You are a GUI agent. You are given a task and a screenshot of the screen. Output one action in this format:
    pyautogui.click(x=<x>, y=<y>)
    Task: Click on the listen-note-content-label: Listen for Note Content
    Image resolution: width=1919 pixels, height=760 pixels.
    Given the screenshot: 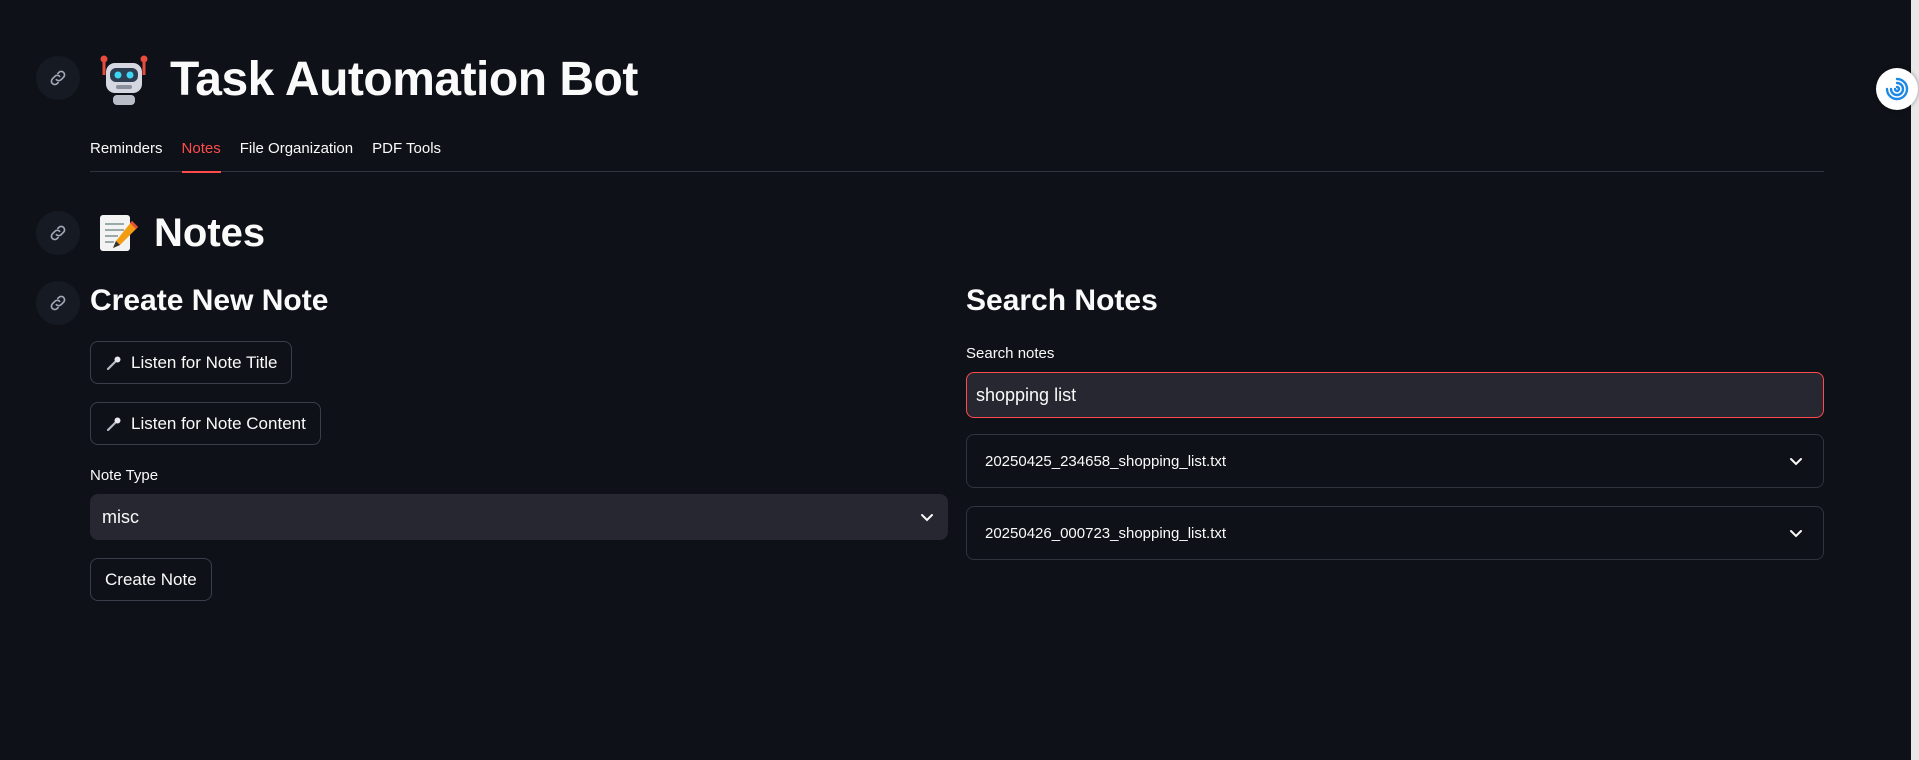 What is the action you would take?
    pyautogui.click(x=218, y=423)
    